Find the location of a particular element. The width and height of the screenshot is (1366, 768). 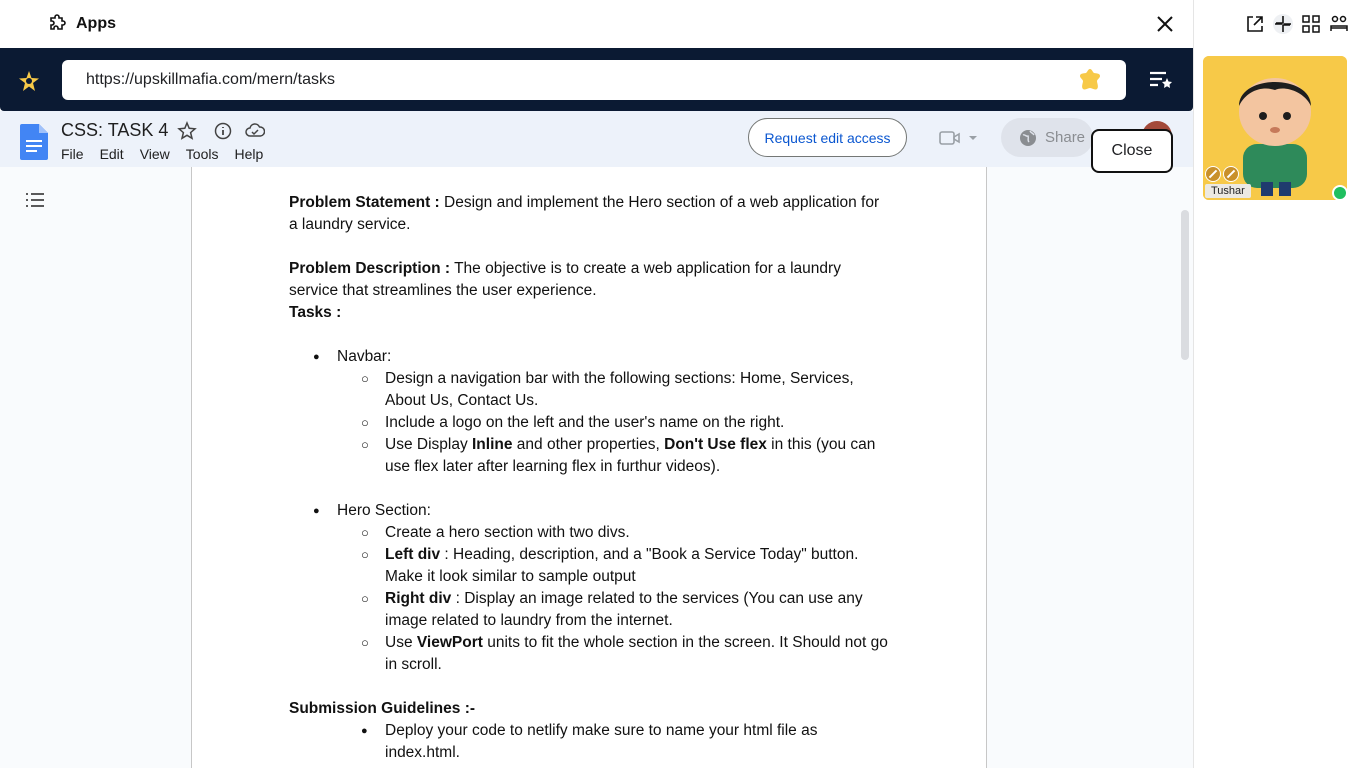

menu-edit: Edit is located at coordinates (112, 154).